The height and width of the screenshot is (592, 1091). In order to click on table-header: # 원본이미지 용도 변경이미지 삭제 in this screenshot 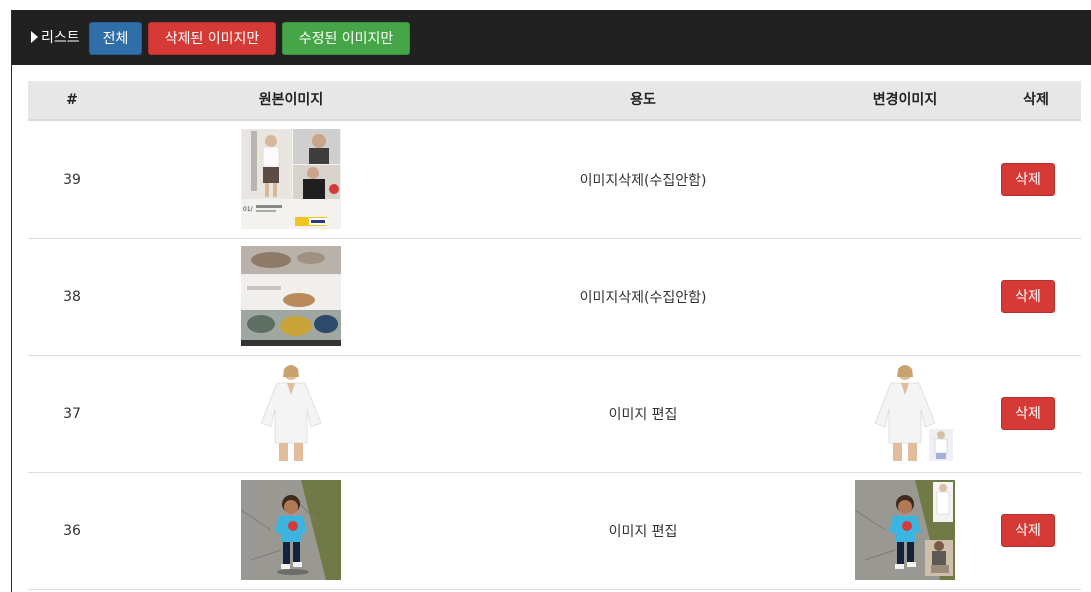, I will do `click(554, 101)`.